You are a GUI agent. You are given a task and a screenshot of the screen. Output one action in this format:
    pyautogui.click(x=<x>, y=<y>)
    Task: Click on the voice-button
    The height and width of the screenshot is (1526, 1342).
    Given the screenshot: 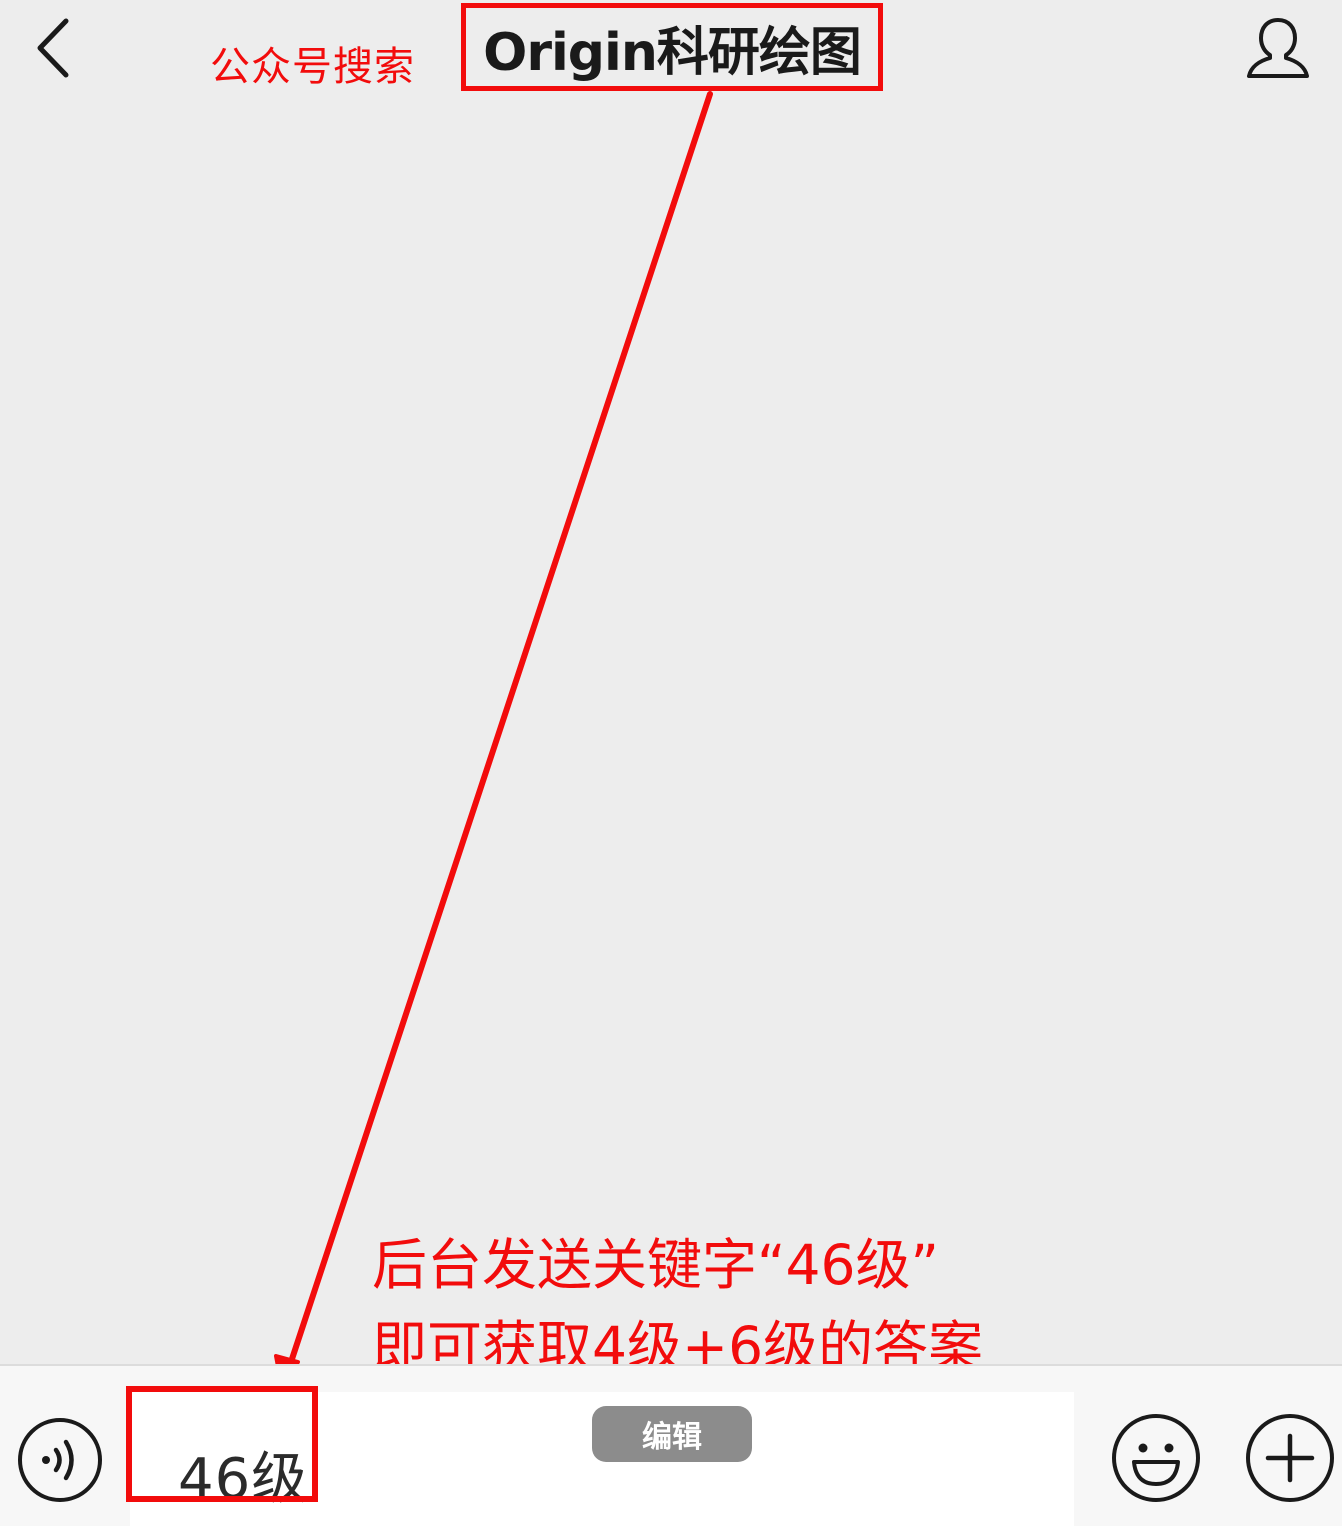 What is the action you would take?
    pyautogui.click(x=60, y=1460)
    